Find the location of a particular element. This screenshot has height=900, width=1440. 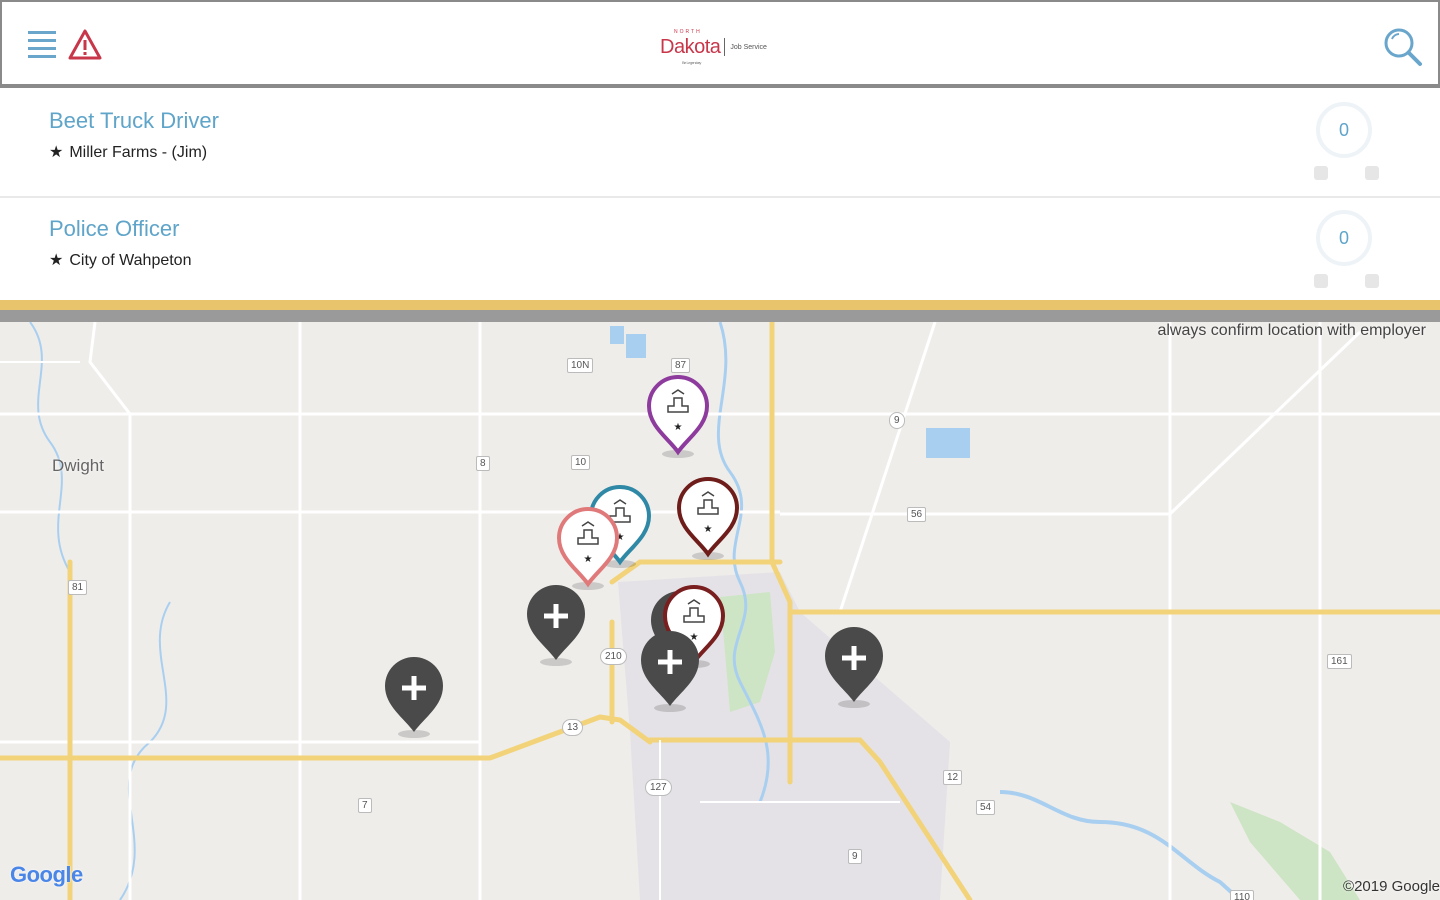

logo-wordmark: NORTH Dakota Be Legendary is located at coordinates (690, 47).